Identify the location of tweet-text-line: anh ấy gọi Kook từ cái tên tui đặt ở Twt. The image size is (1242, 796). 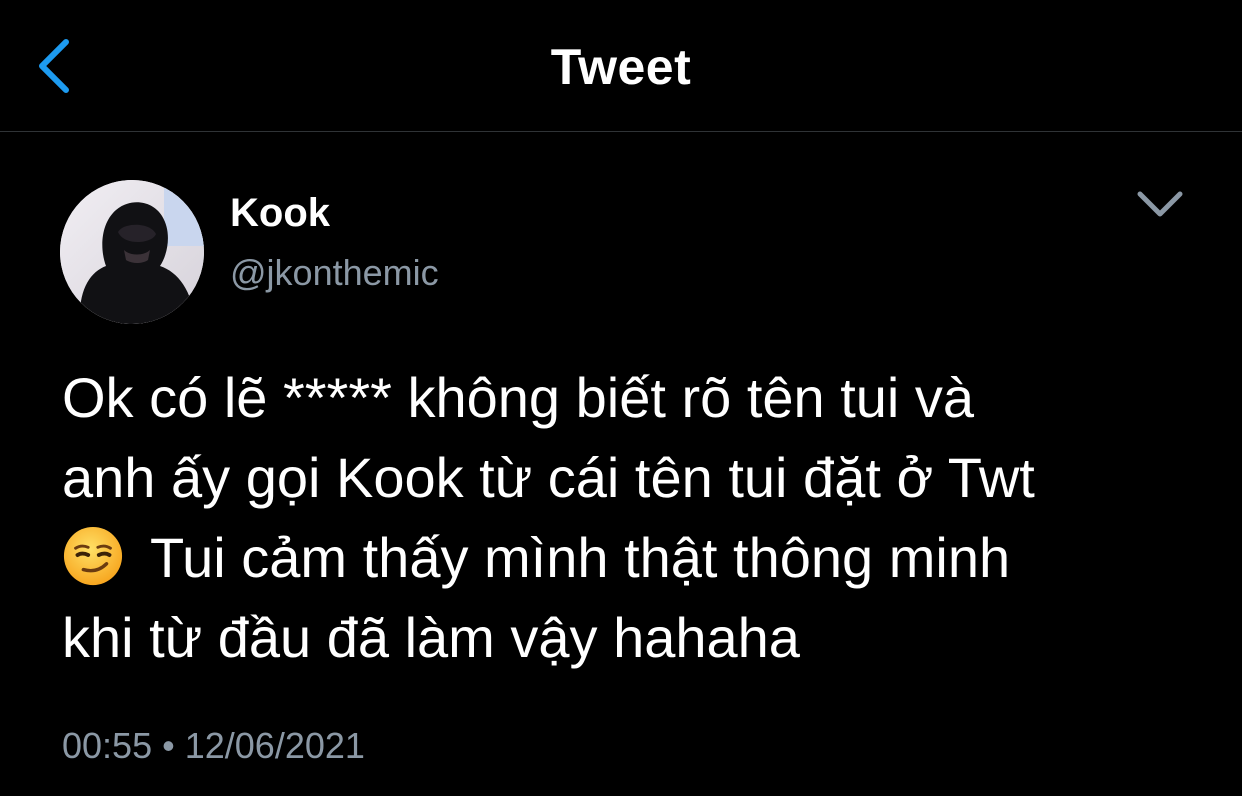
(548, 477).